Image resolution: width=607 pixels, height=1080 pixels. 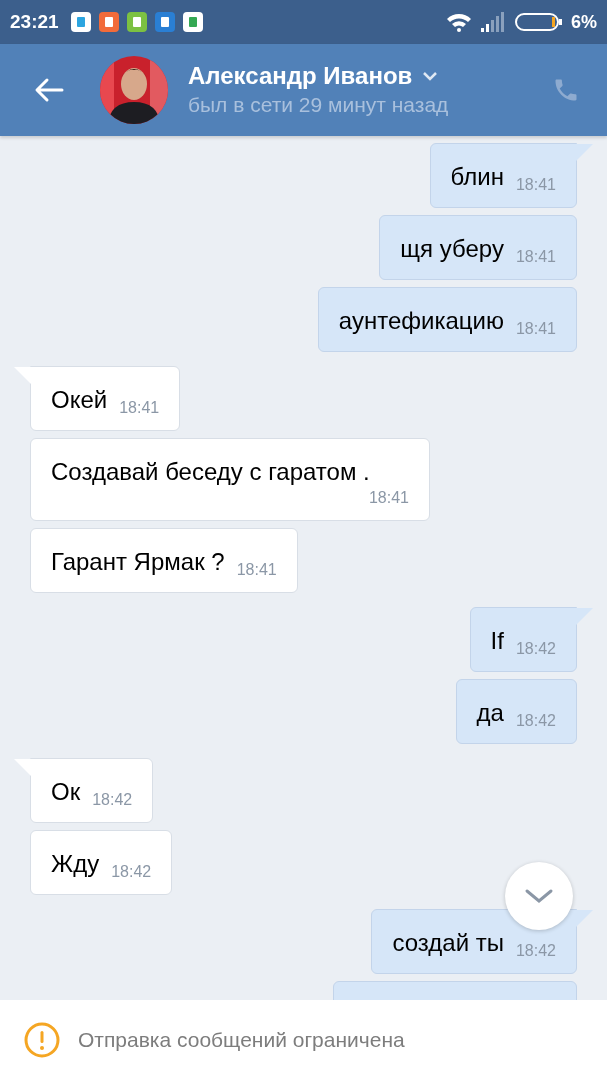 What do you see at coordinates (211, 472) in the screenshot?
I see `message-text: Создавай беседу с гаратом .` at bounding box center [211, 472].